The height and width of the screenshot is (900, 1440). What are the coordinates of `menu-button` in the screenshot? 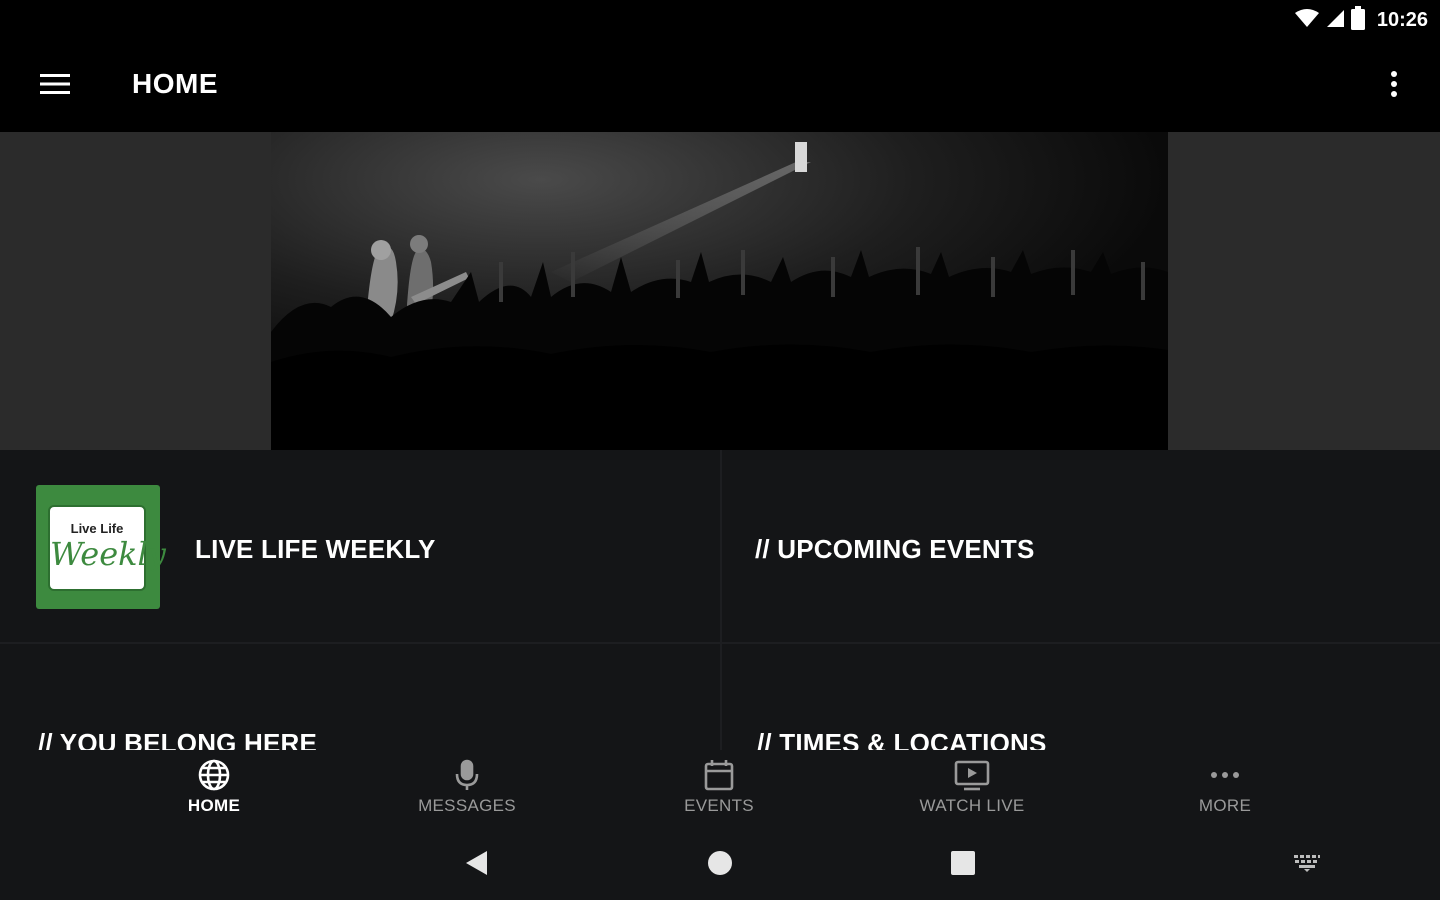 It's located at (54, 86).